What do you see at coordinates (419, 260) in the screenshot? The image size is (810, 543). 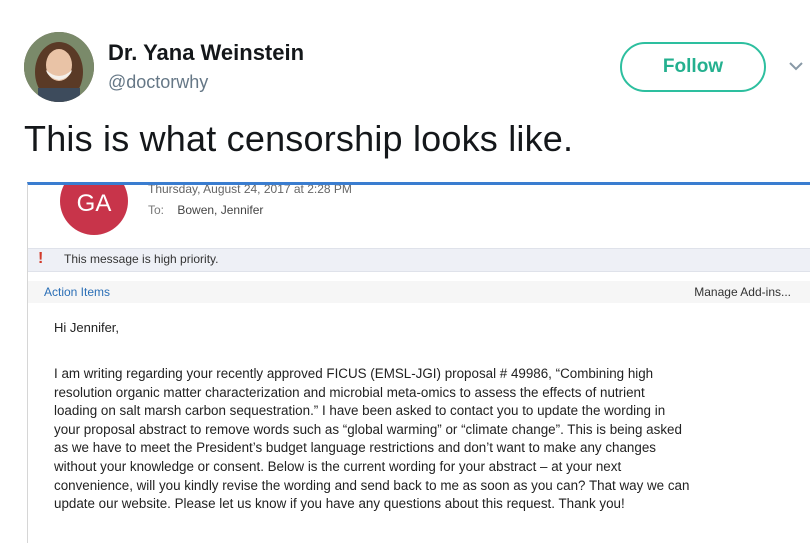 I see `priority-bar: ! This message is high priority.` at bounding box center [419, 260].